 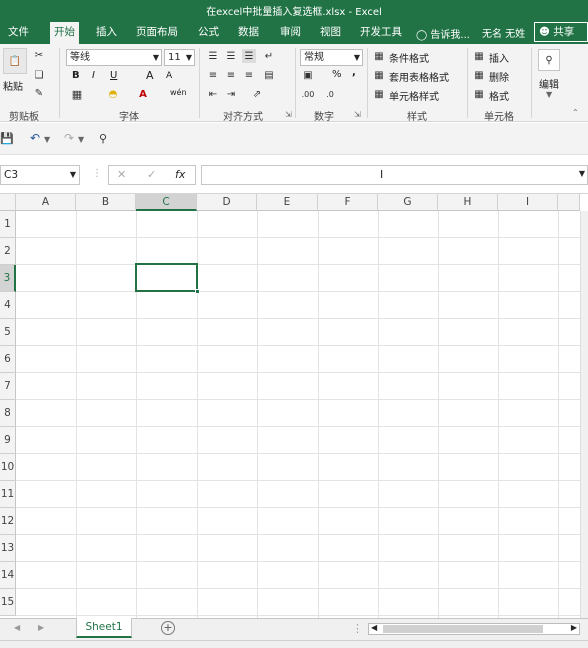 What do you see at coordinates (249, 75) in the screenshot?
I see `align-right-icon: ≡` at bounding box center [249, 75].